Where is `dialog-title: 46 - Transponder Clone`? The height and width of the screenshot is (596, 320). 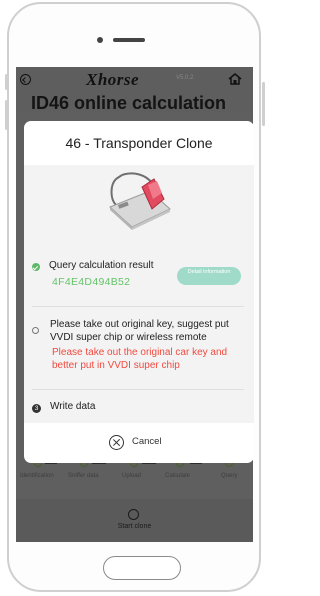
dialog-title: 46 - Transponder Clone is located at coordinates (139, 143).